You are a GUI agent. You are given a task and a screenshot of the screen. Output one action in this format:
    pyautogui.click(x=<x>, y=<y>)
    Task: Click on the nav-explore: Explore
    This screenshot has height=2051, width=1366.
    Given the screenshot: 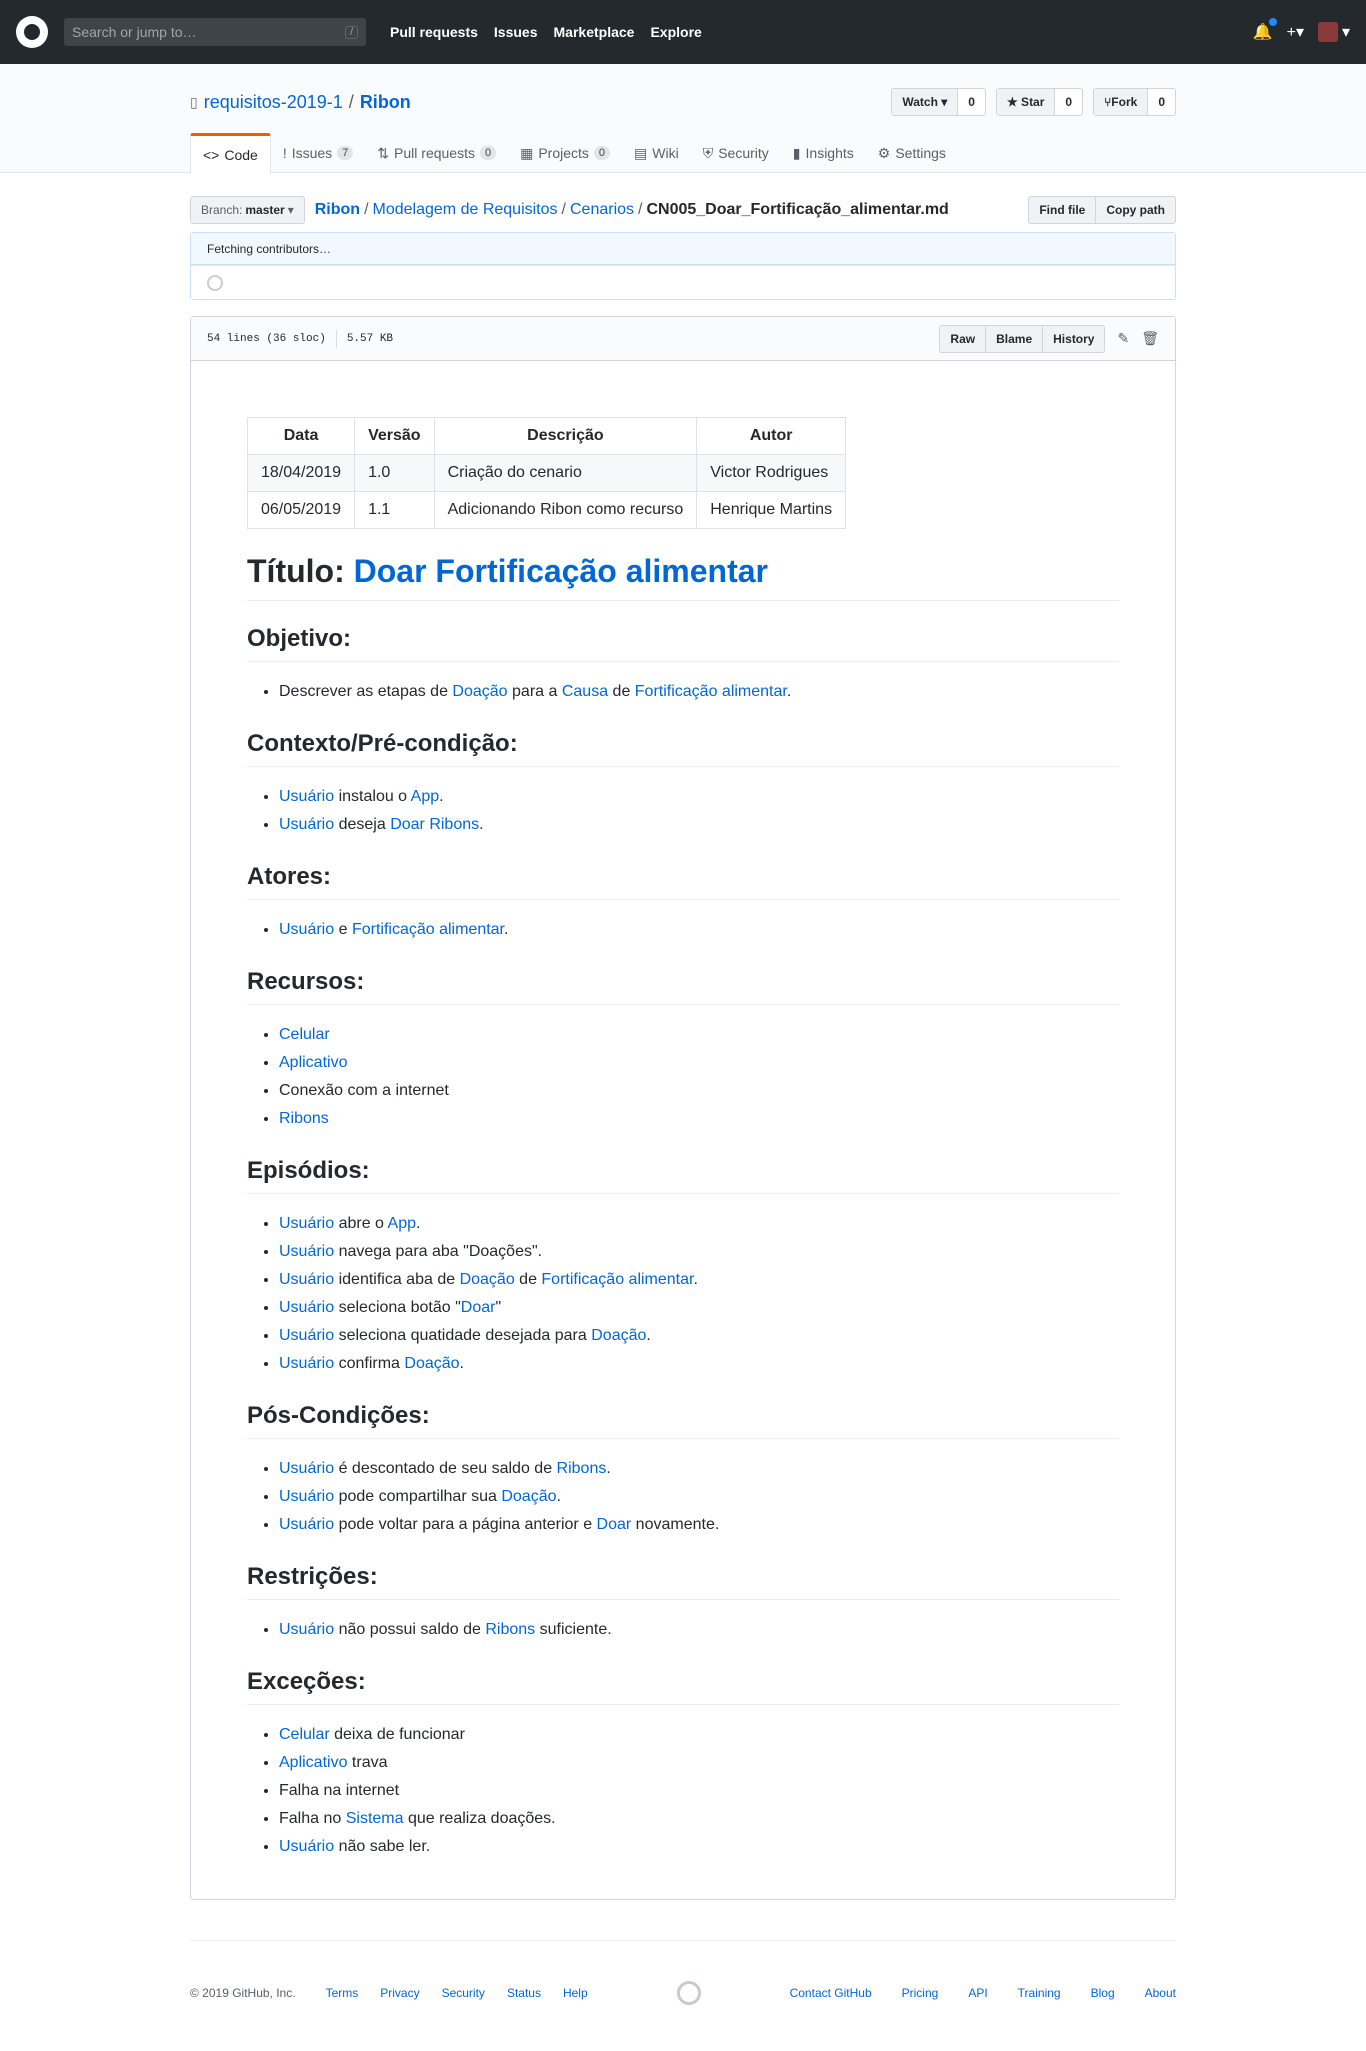 What is the action you would take?
    pyautogui.click(x=675, y=32)
    